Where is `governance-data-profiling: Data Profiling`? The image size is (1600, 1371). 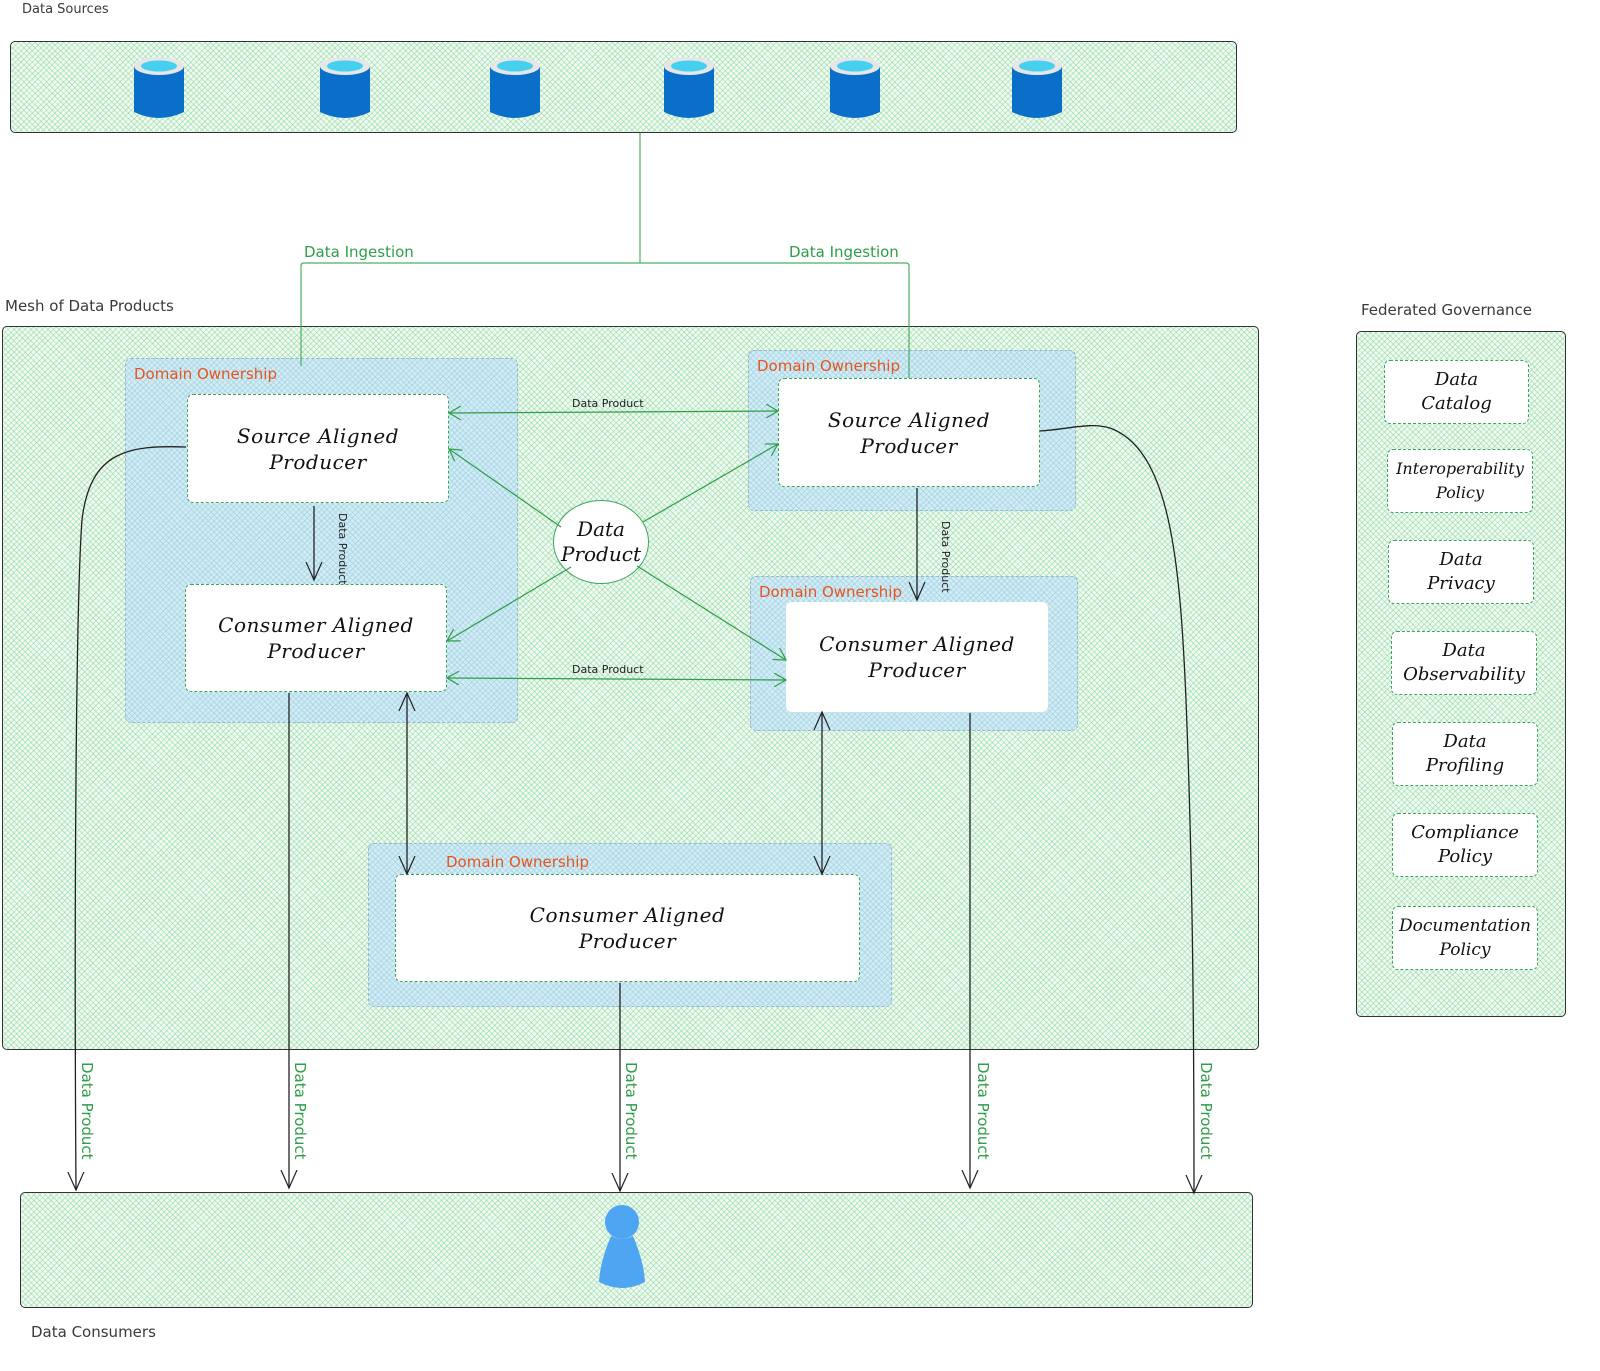
governance-data-profiling: Data Profiling is located at coordinates (1465, 754).